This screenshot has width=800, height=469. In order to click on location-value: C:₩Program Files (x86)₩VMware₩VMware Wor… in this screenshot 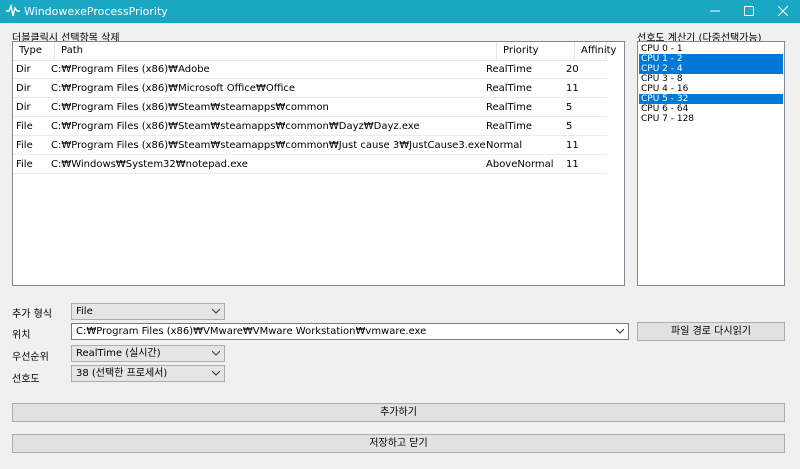, I will do `click(251, 331)`.